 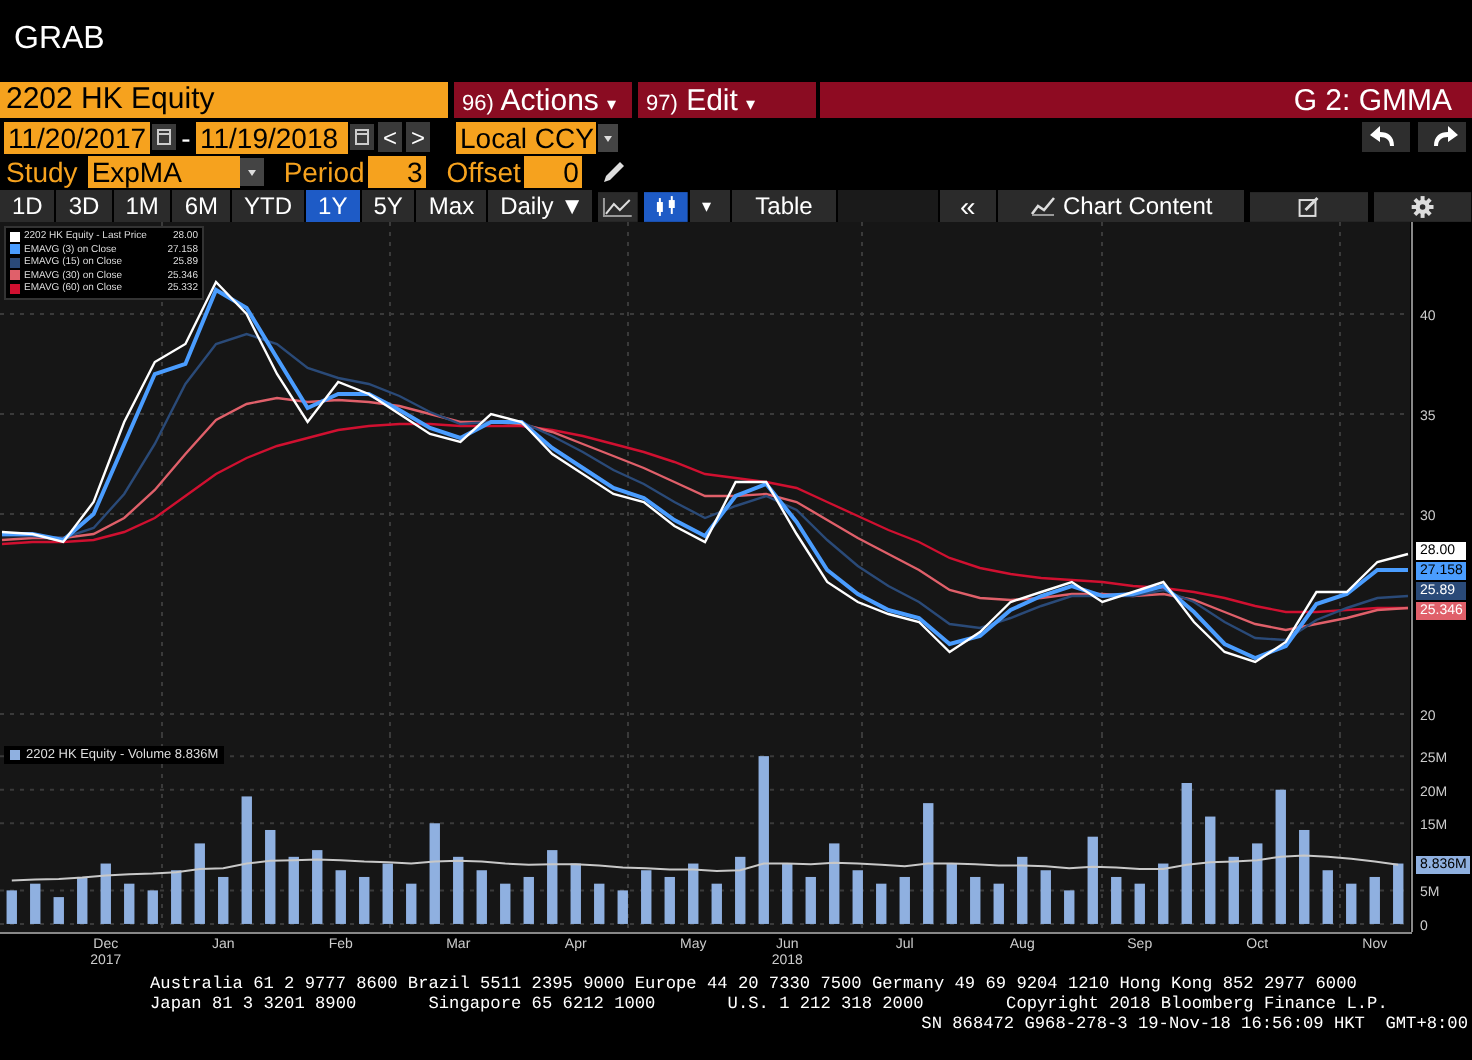 I want to click on pencil-icon, so click(x=614, y=172).